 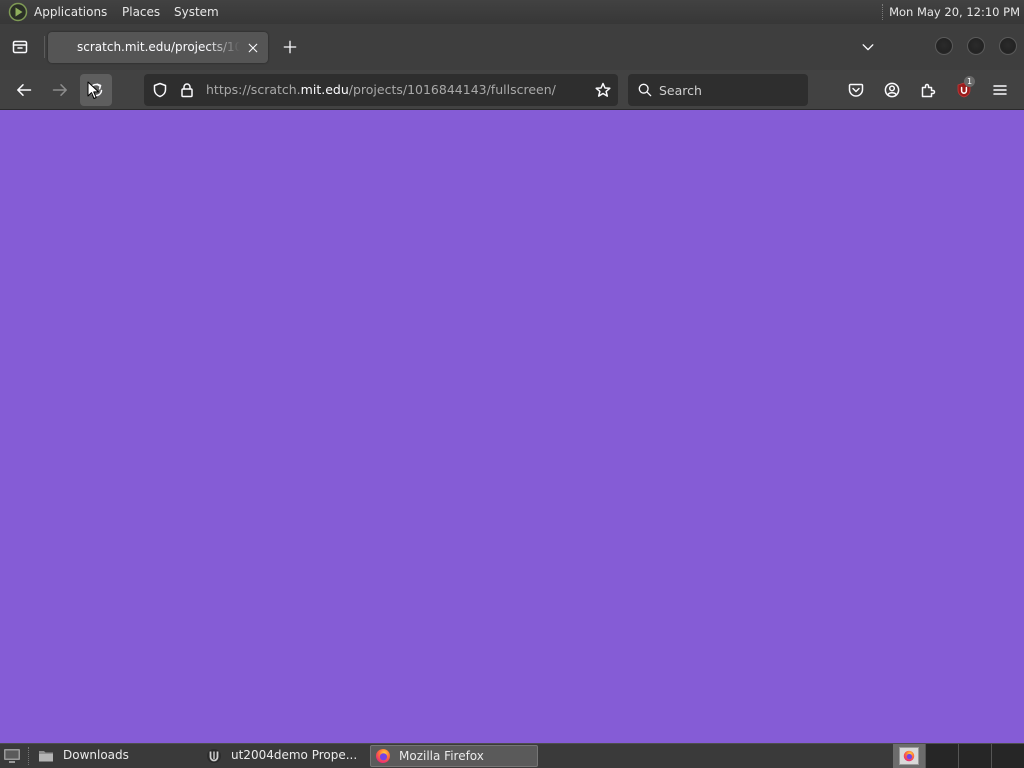 I want to click on bookmark-button, so click(x=603, y=90).